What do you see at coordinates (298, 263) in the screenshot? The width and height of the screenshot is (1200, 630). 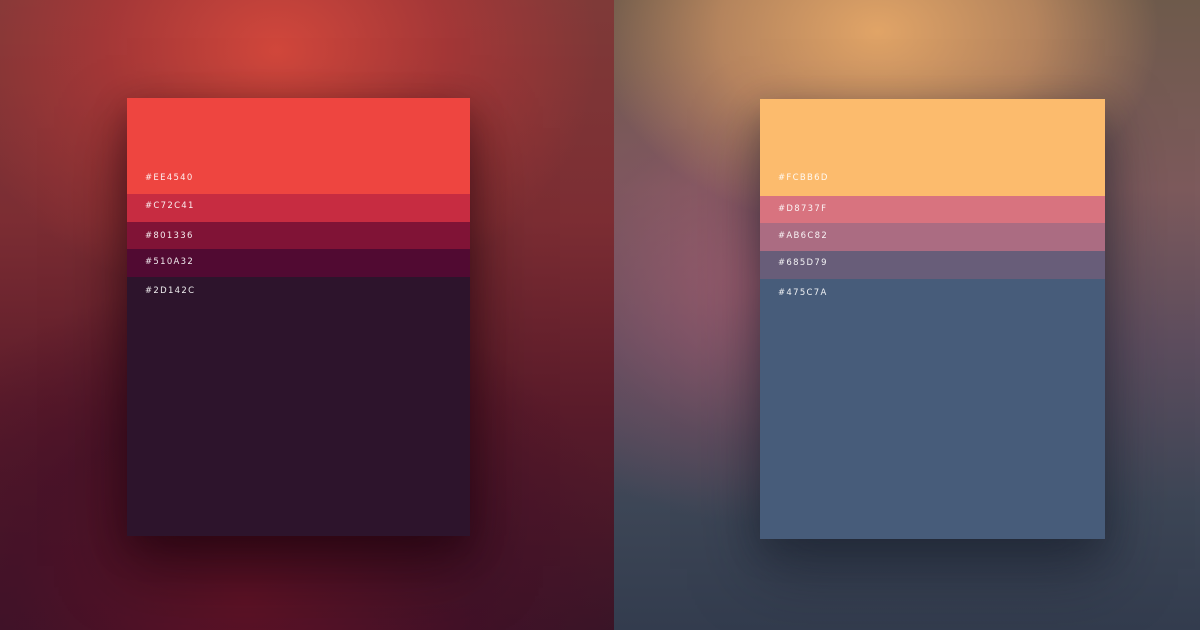 I see `swatch: #510A32` at bounding box center [298, 263].